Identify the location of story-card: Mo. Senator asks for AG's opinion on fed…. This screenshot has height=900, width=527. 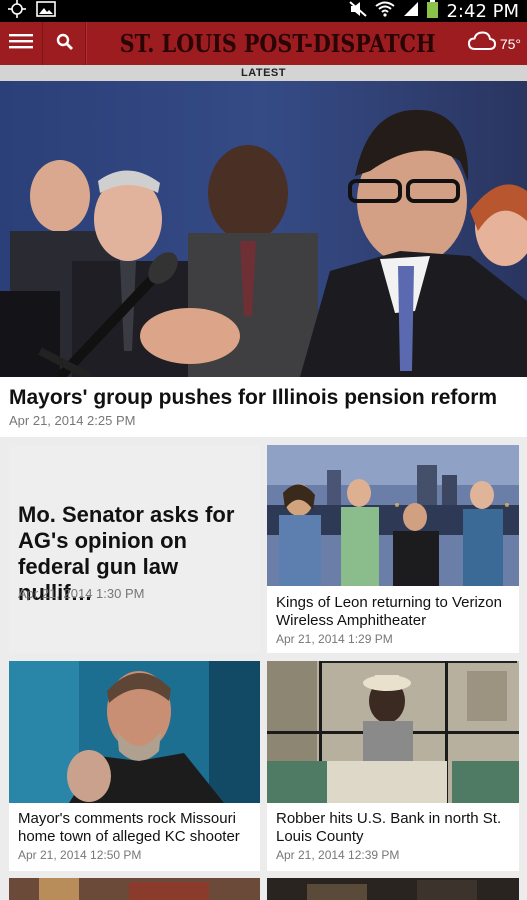
(134, 549).